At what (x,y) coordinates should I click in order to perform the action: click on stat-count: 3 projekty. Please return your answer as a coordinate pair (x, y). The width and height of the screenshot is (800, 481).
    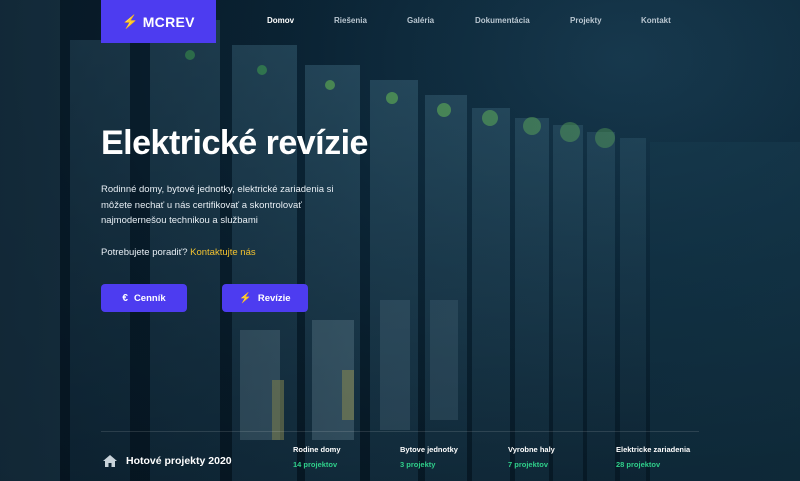
    Looking at the image, I should click on (418, 464).